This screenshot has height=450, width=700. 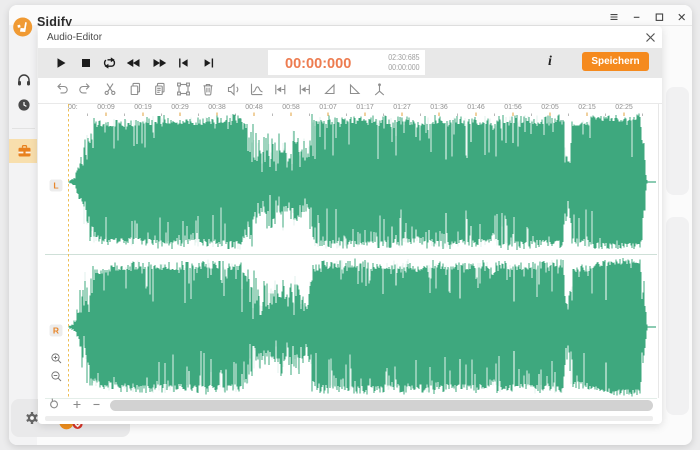 What do you see at coordinates (55, 186) in the screenshot?
I see `svg-text: L` at bounding box center [55, 186].